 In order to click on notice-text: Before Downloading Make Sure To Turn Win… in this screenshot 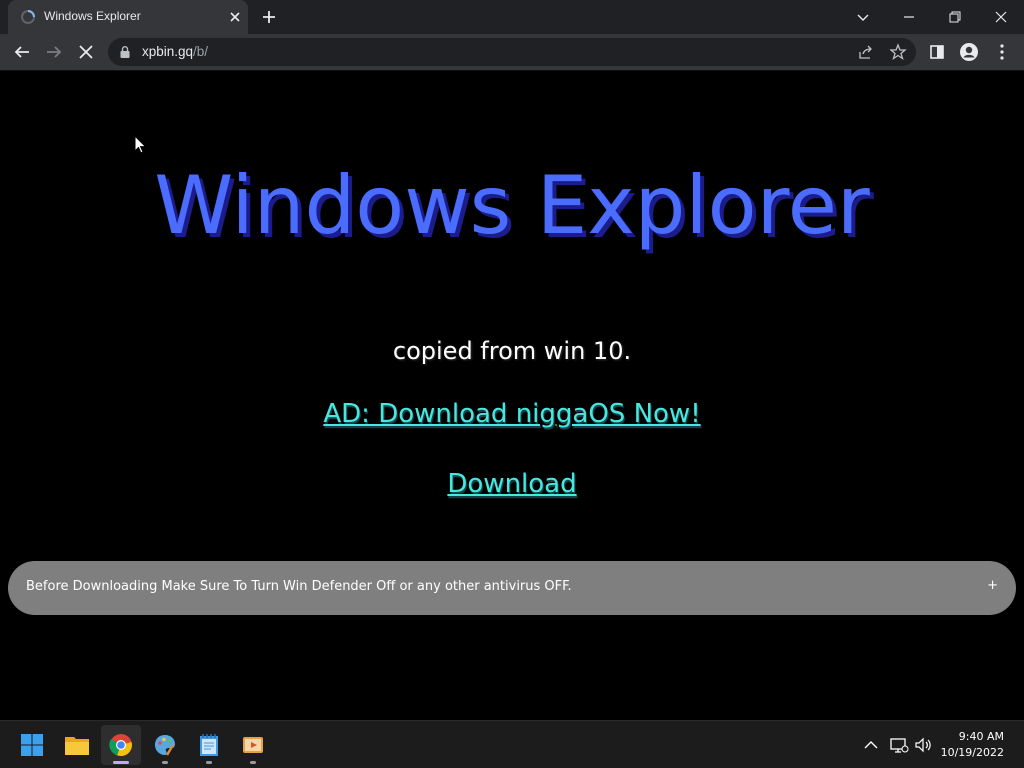, I will do `click(299, 586)`.